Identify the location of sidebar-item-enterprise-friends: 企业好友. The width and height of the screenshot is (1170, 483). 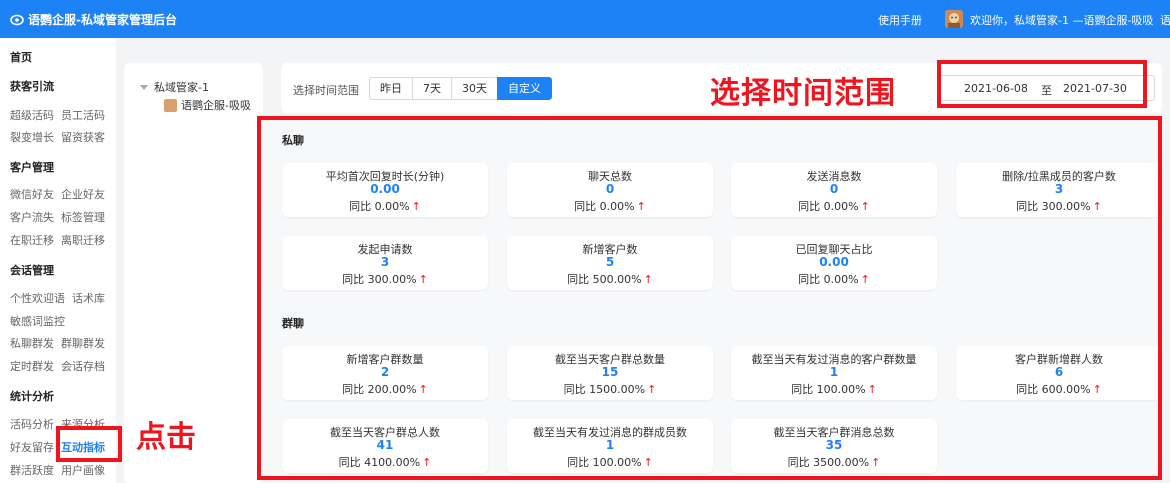
(83, 194).